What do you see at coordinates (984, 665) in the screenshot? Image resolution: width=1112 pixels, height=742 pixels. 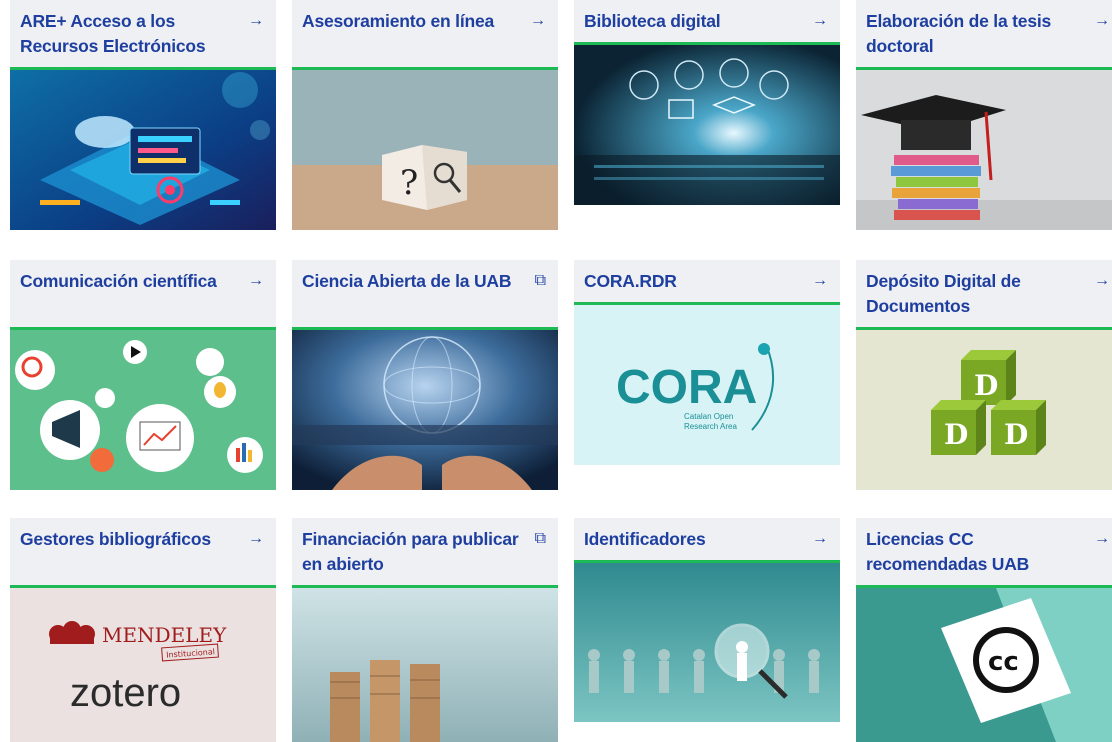 I see `card-image-creative-commons: cc` at bounding box center [984, 665].